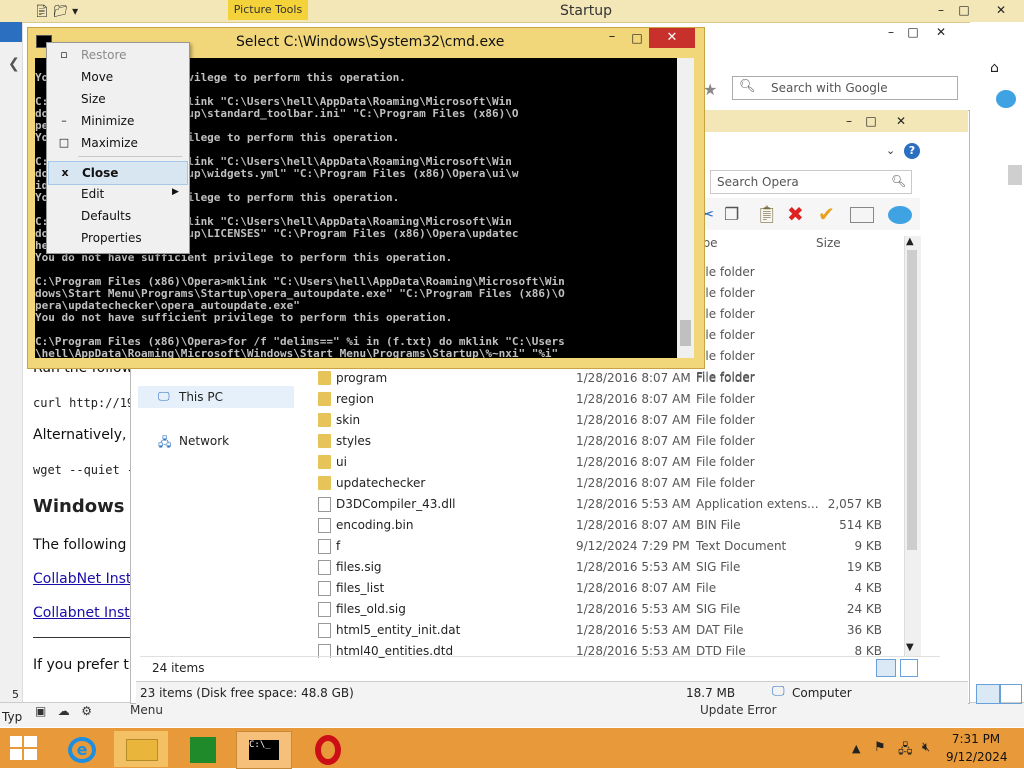 Image resolution: width=1024 pixels, height=769 pixels. What do you see at coordinates (82, 579) in the screenshot?
I see `page-link-collabnet-1: CollabNet Inst` at bounding box center [82, 579].